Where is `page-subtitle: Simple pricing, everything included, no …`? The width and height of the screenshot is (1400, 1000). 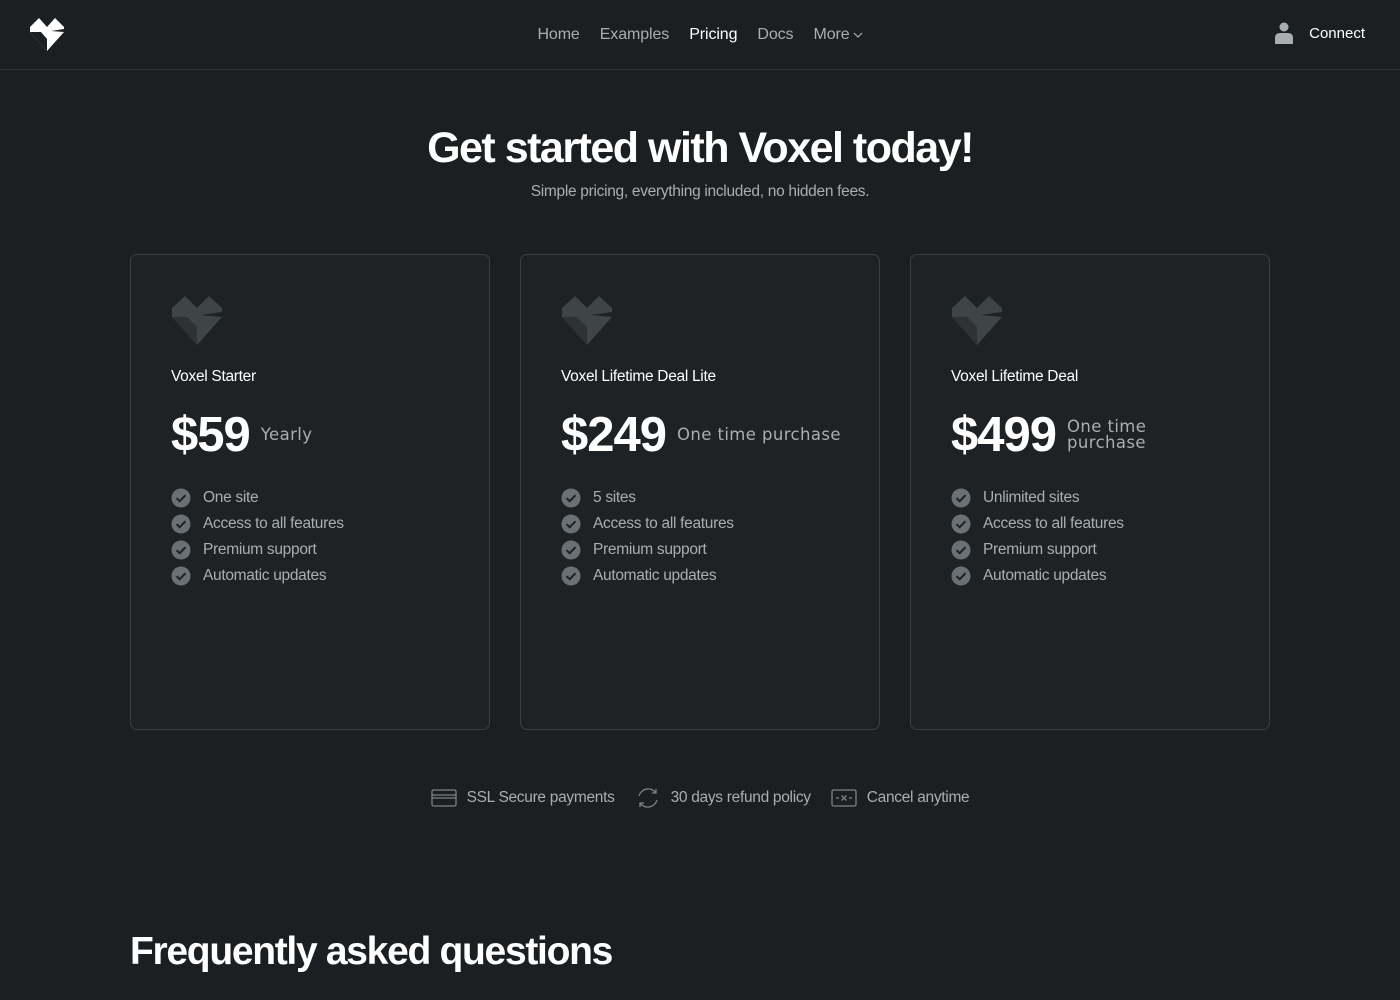 page-subtitle: Simple pricing, everything included, no … is located at coordinates (700, 191).